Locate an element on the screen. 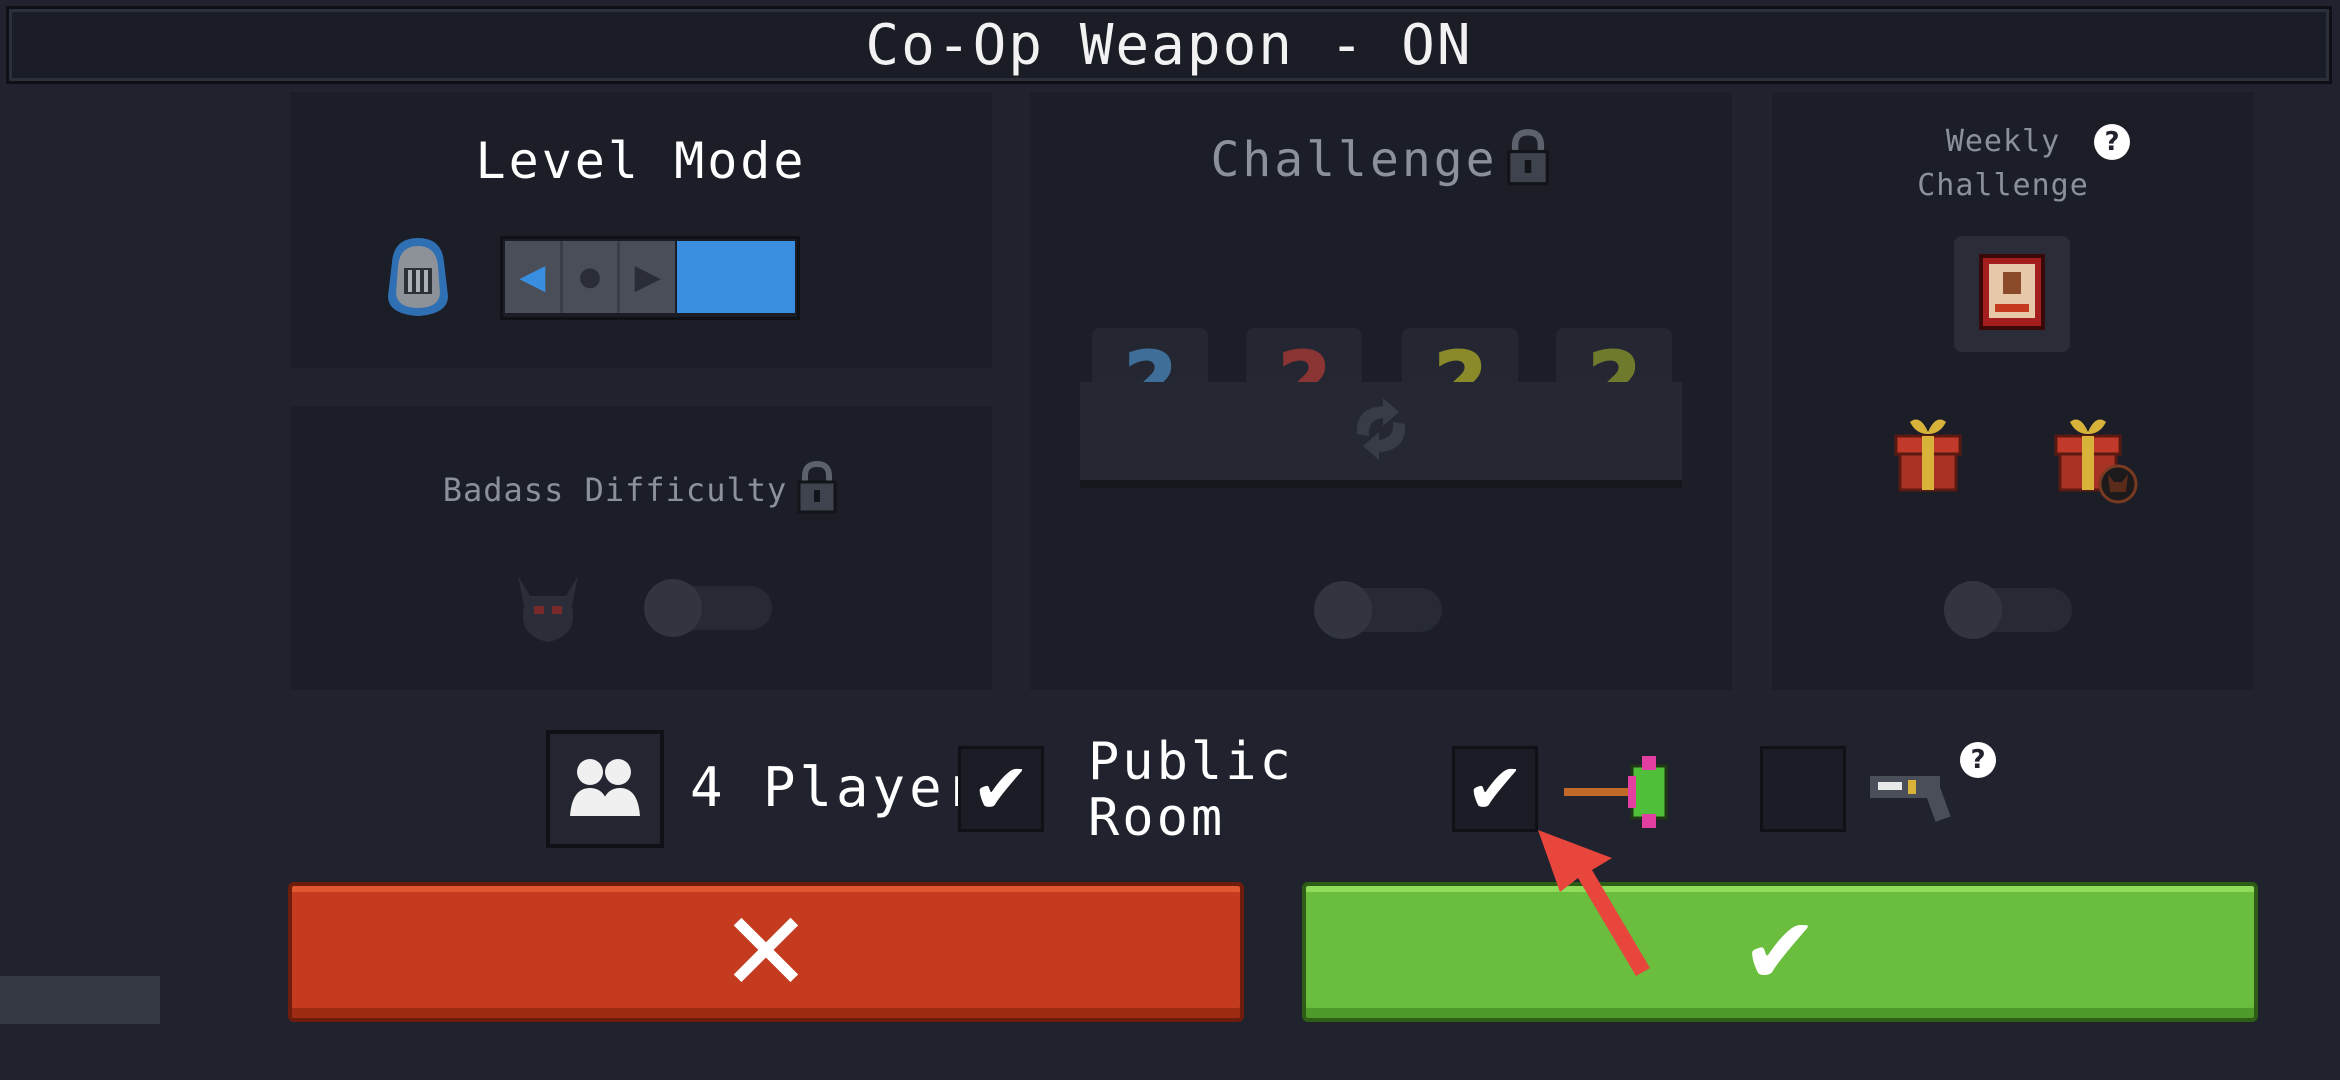 The width and height of the screenshot is (2340, 1080). badass-panel: Badass Difficulty is located at coordinates (641, 548).